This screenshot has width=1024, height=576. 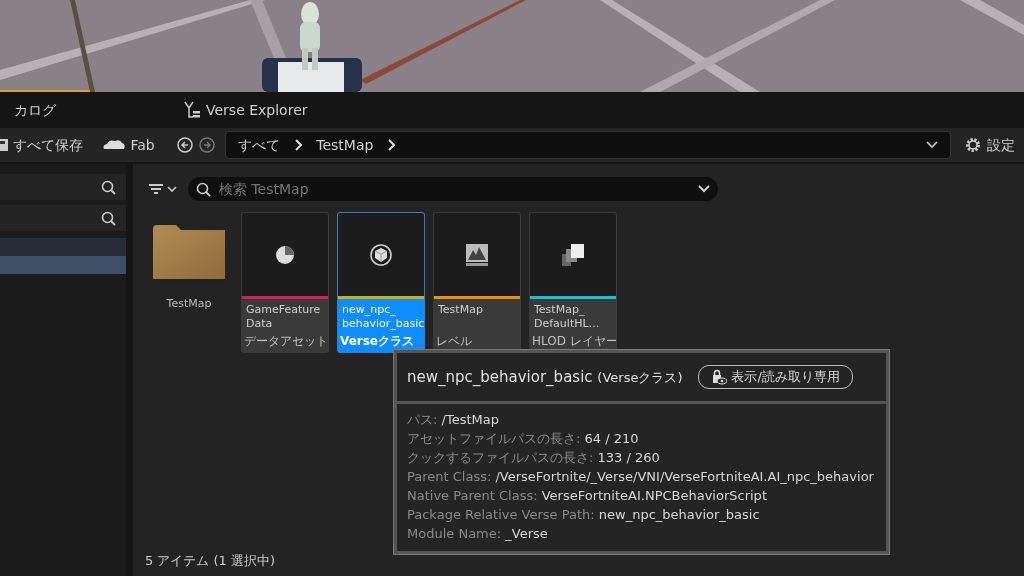 I want to click on asset-type: レベル, so click(x=454, y=341).